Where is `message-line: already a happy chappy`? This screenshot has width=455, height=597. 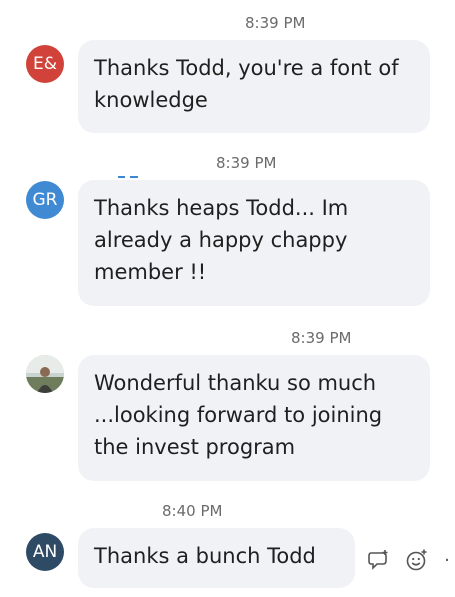
message-line: already a happy chappy is located at coordinates (221, 240).